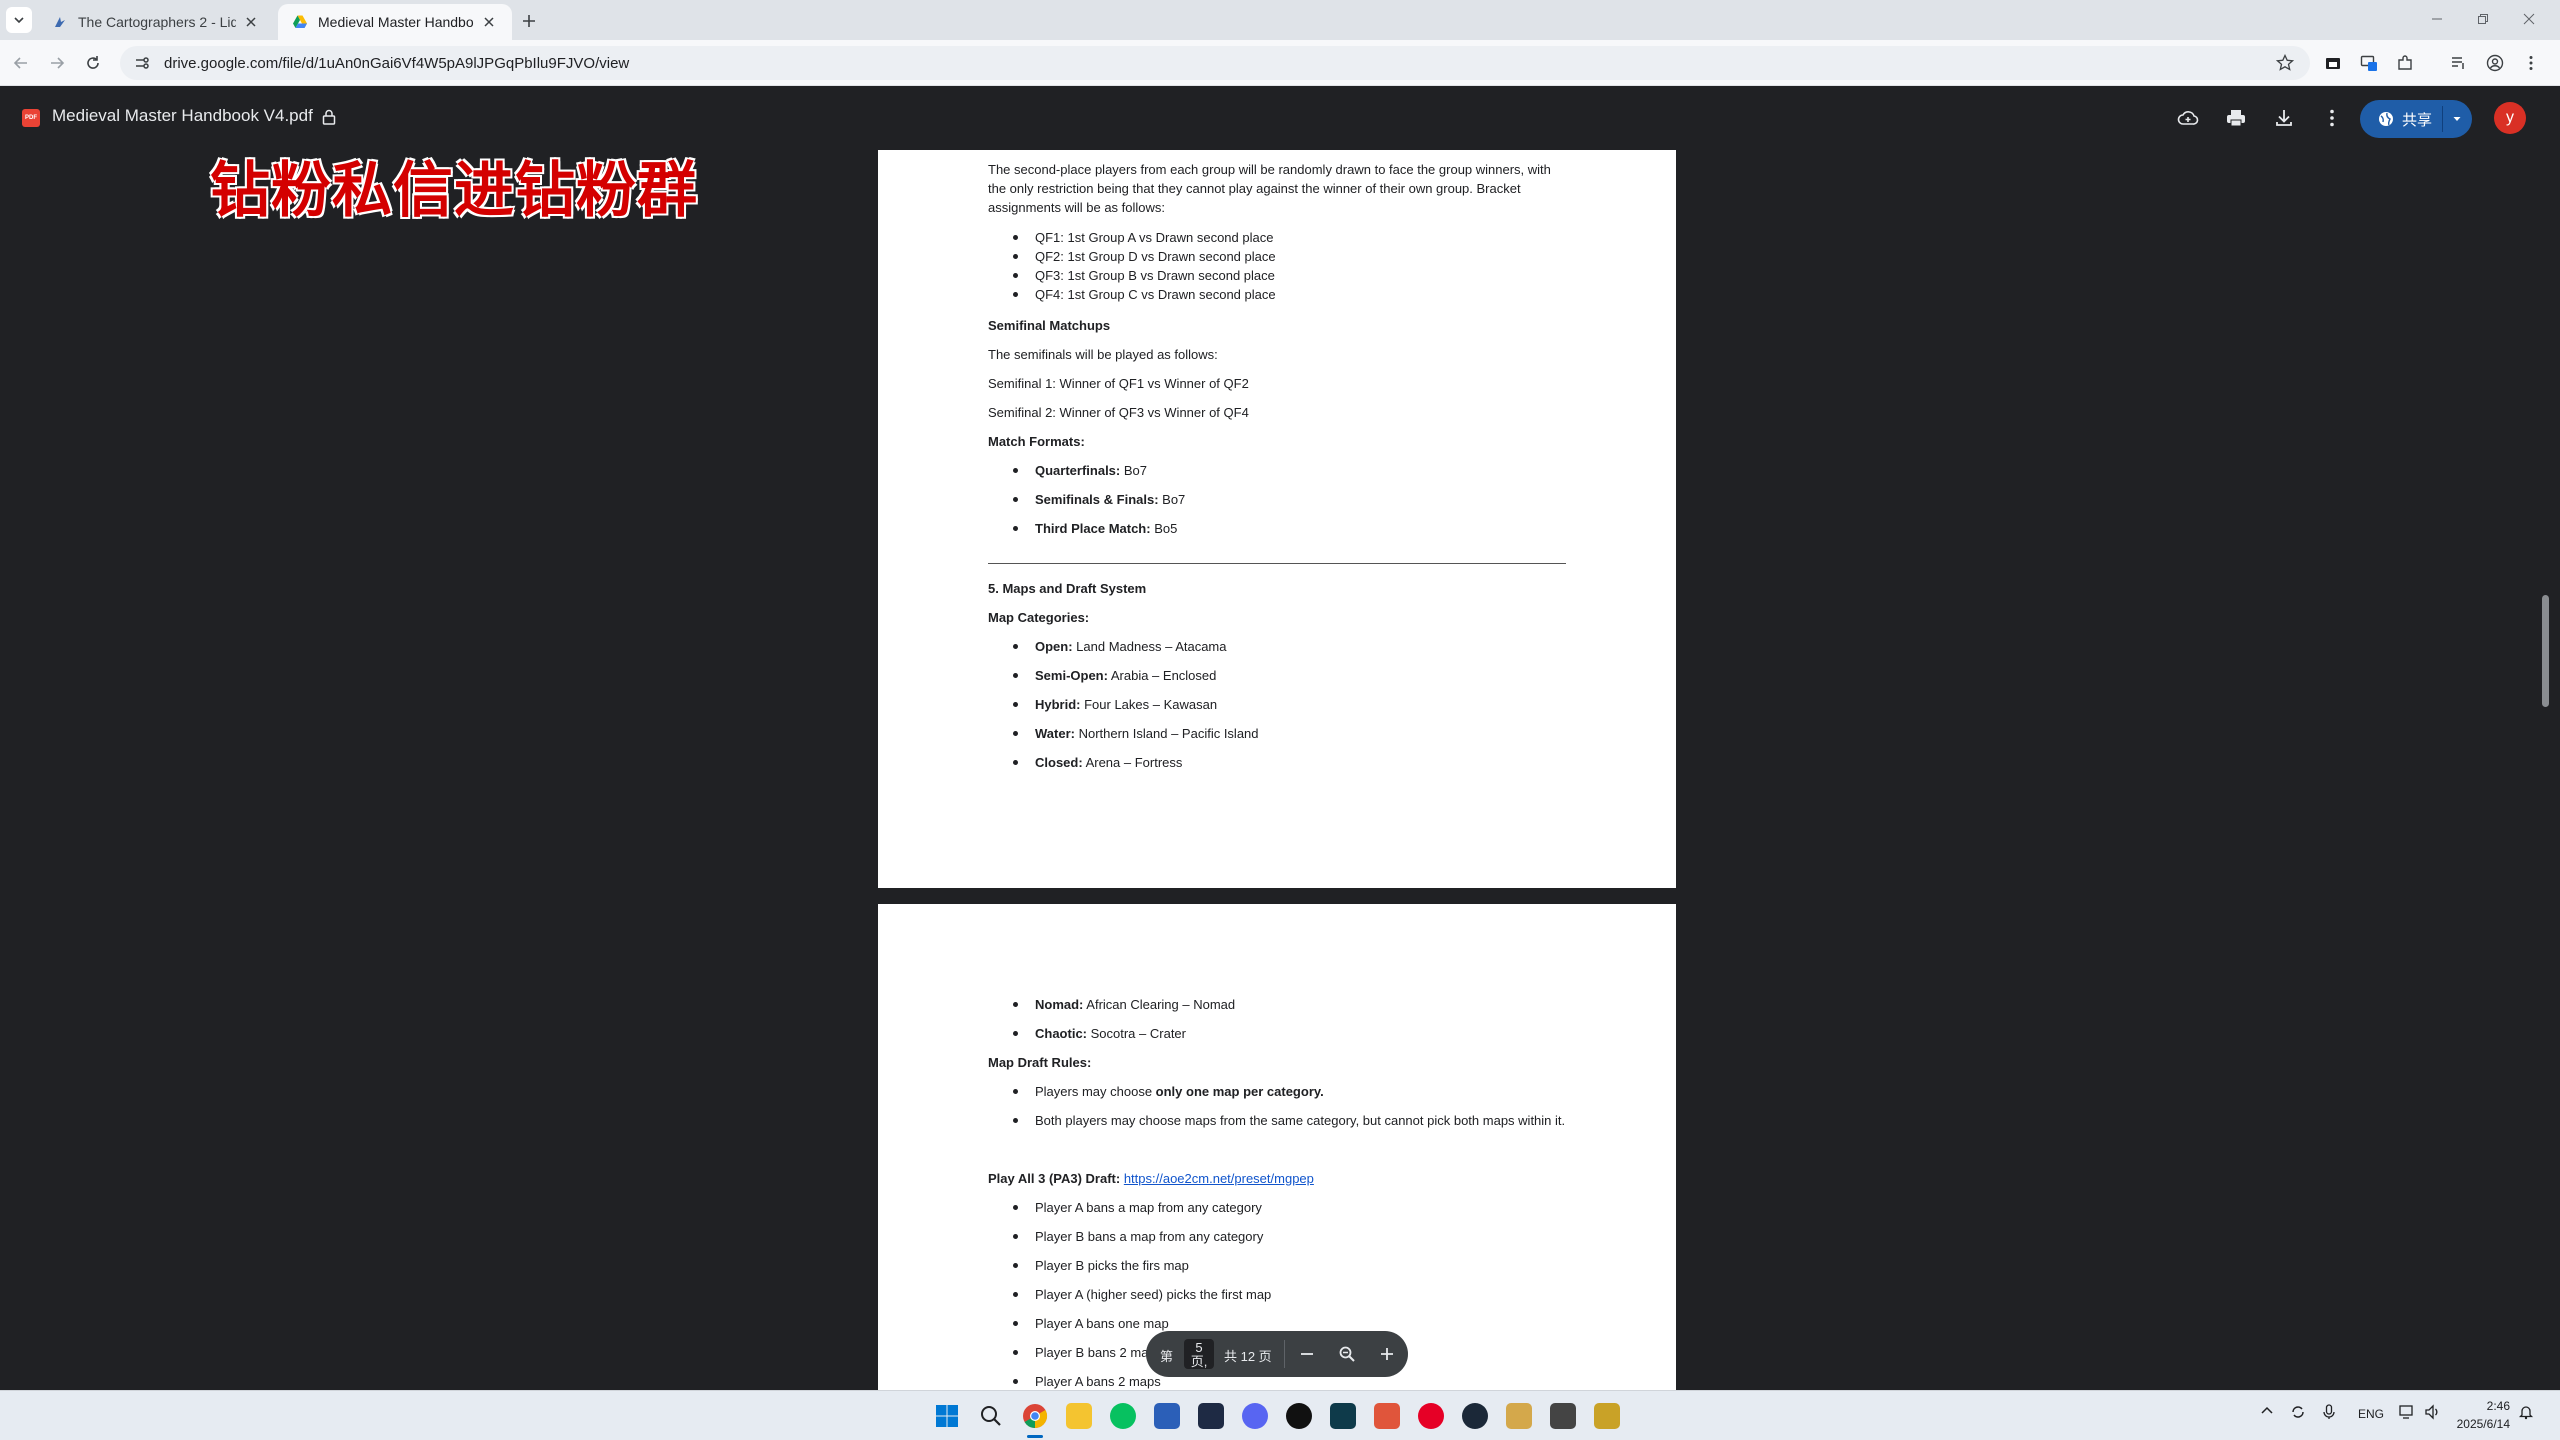 This screenshot has height=1440, width=2560. I want to click on zoom-fit-button, so click(1347, 1354).